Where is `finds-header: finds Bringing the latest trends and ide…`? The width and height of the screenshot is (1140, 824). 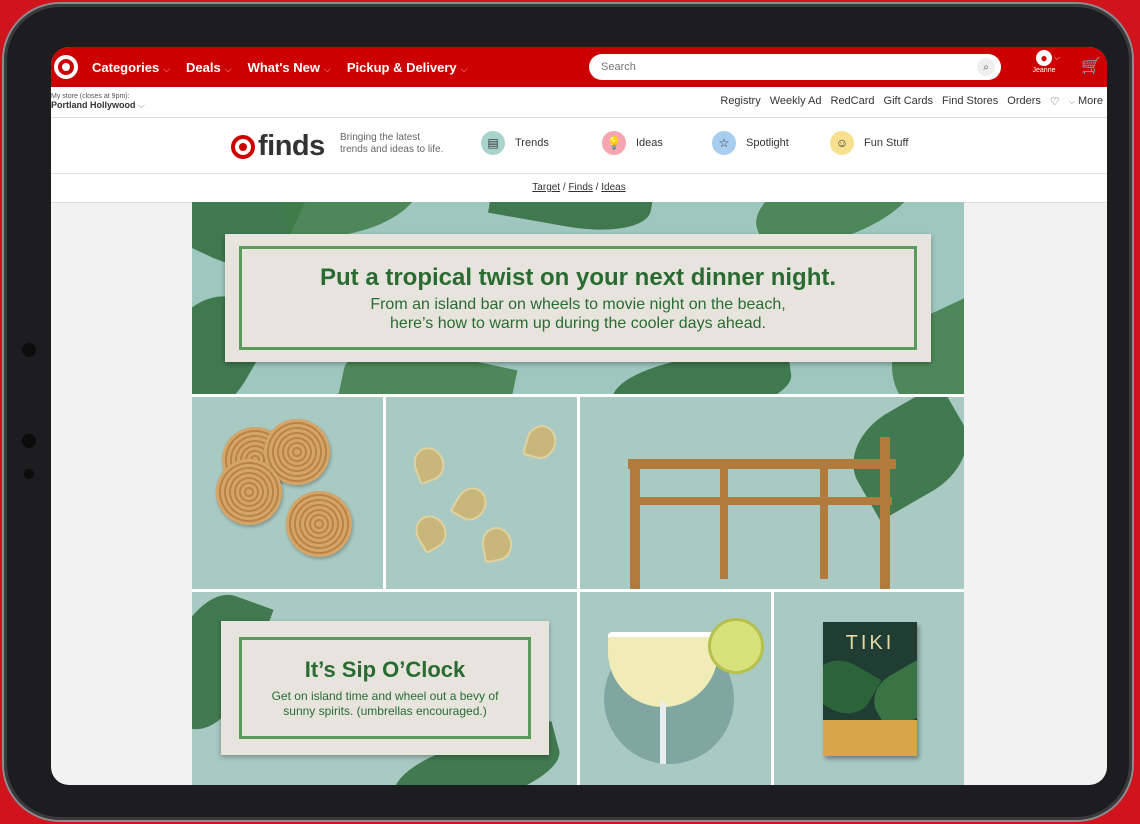
finds-header: finds Bringing the latest trends and ide… is located at coordinates (579, 146).